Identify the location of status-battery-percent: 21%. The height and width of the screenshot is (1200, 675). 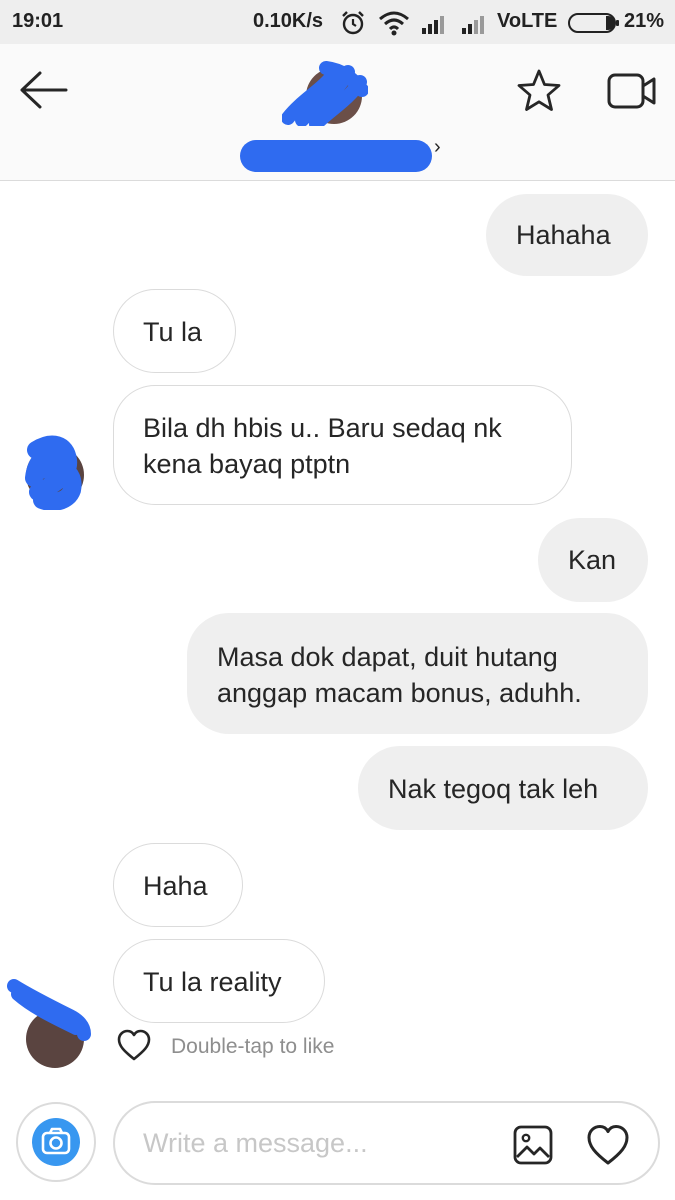
(644, 21).